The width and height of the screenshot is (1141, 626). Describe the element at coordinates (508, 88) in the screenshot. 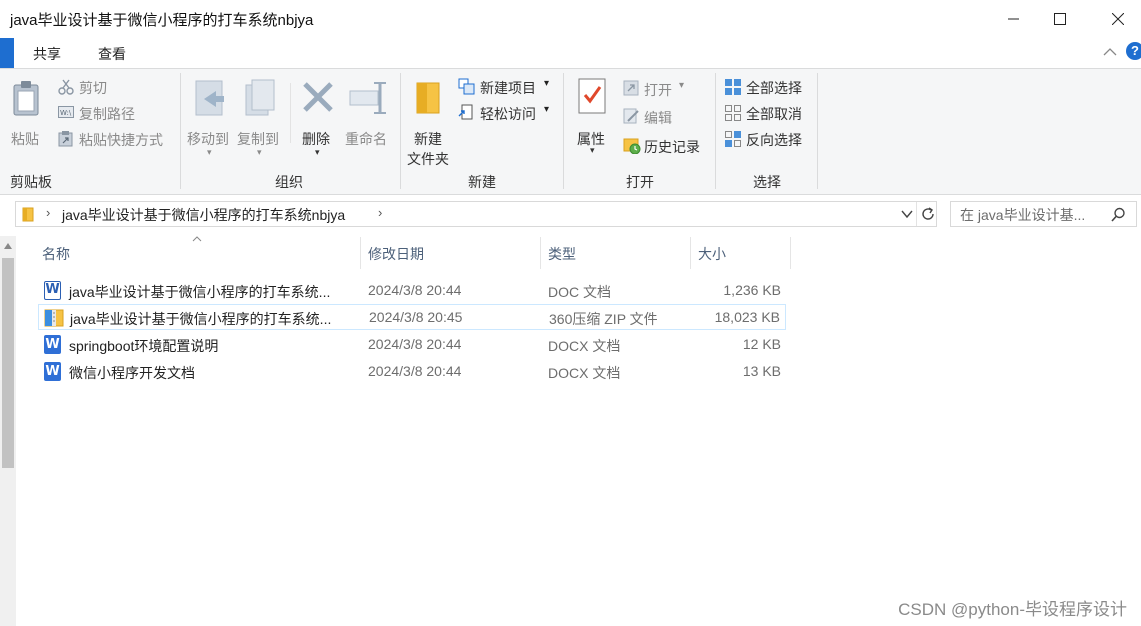

I see `new-item-label: 新建项目` at that location.